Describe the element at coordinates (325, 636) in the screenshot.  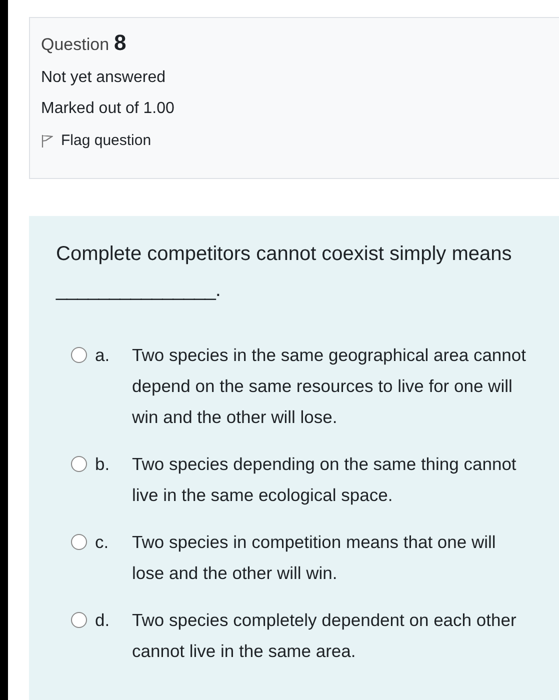
I see `option-text: Two species completely dependent on each other cannot live in the same area.` at that location.